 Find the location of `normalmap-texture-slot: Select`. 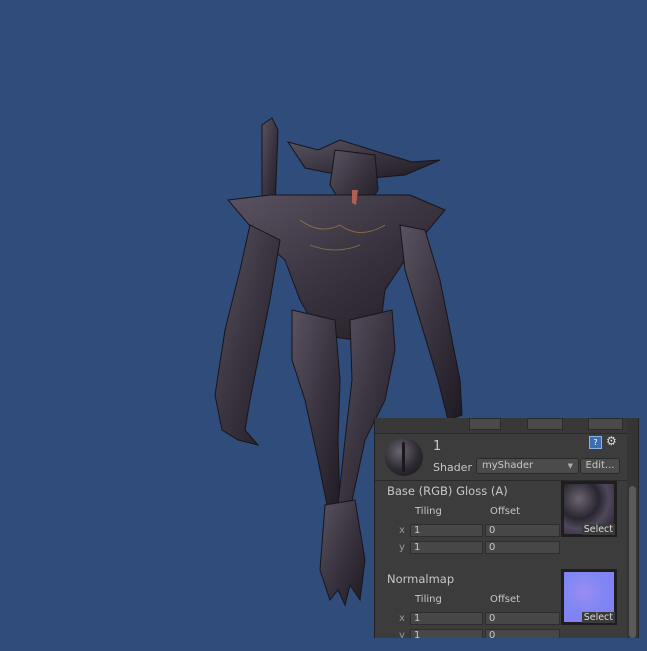

normalmap-texture-slot: Select is located at coordinates (589, 597).